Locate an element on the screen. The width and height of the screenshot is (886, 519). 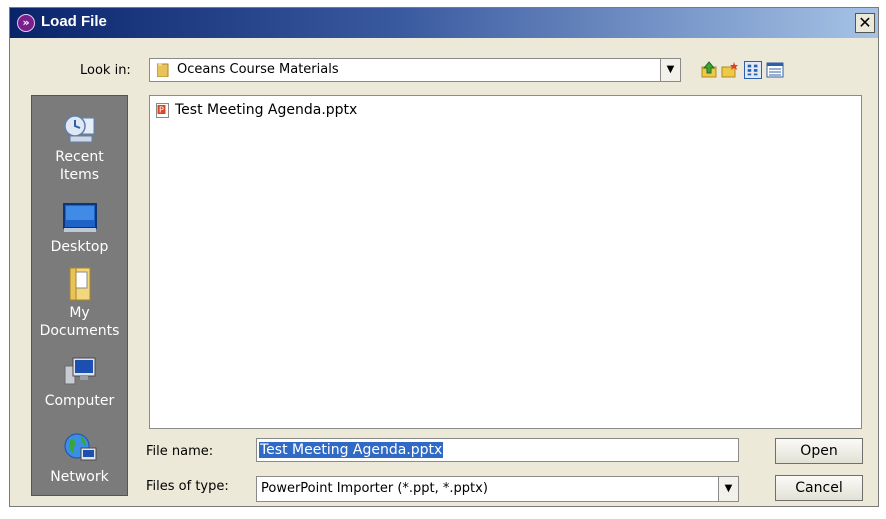
file-name: Test Meeting Agenda.pptx is located at coordinates (266, 110).